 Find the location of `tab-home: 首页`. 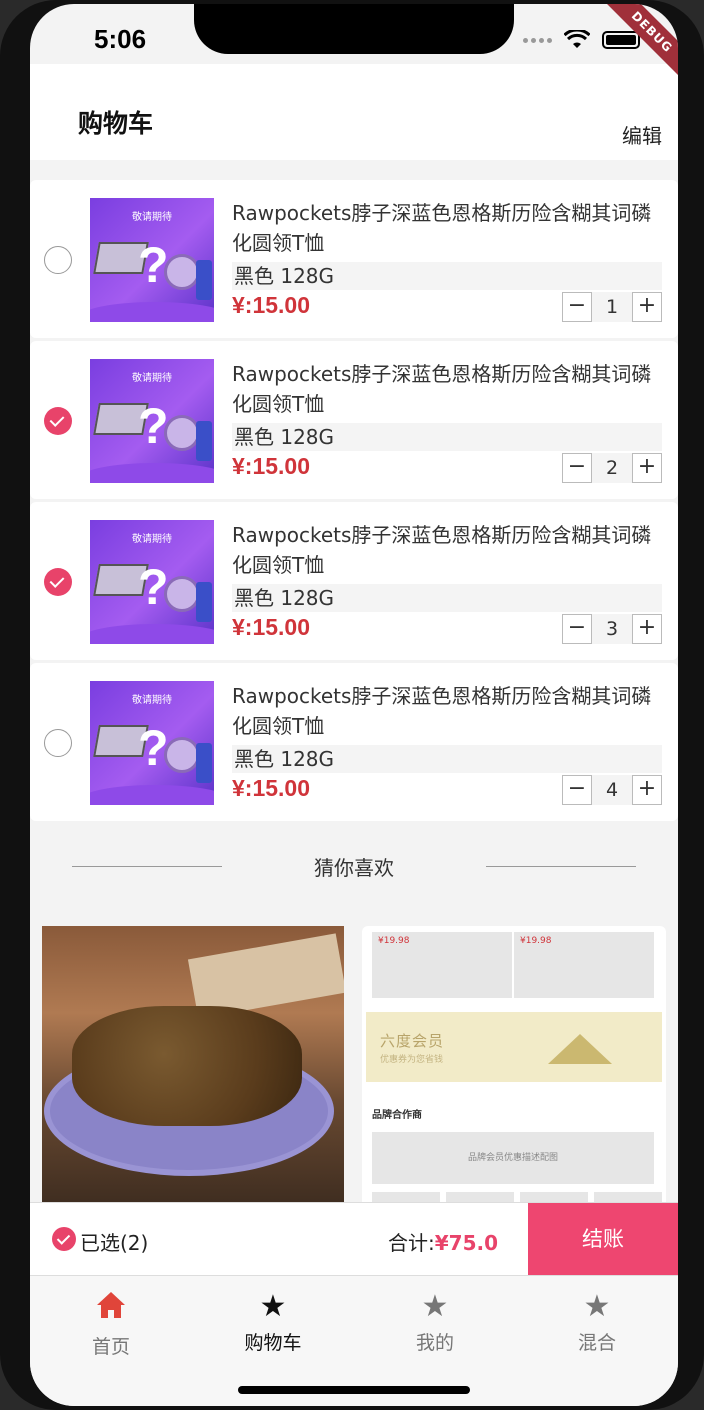

tab-home: 首页 is located at coordinates (111, 1324).